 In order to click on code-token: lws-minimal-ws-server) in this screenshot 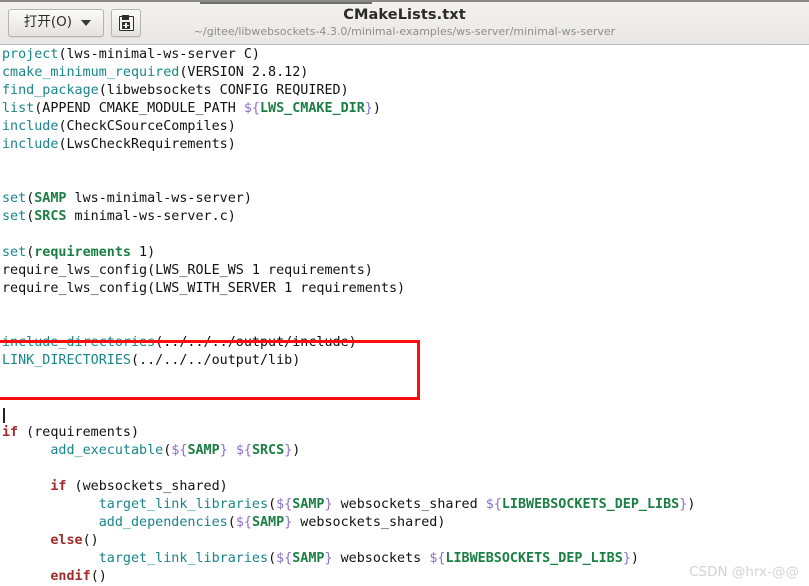, I will do `click(159, 198)`.